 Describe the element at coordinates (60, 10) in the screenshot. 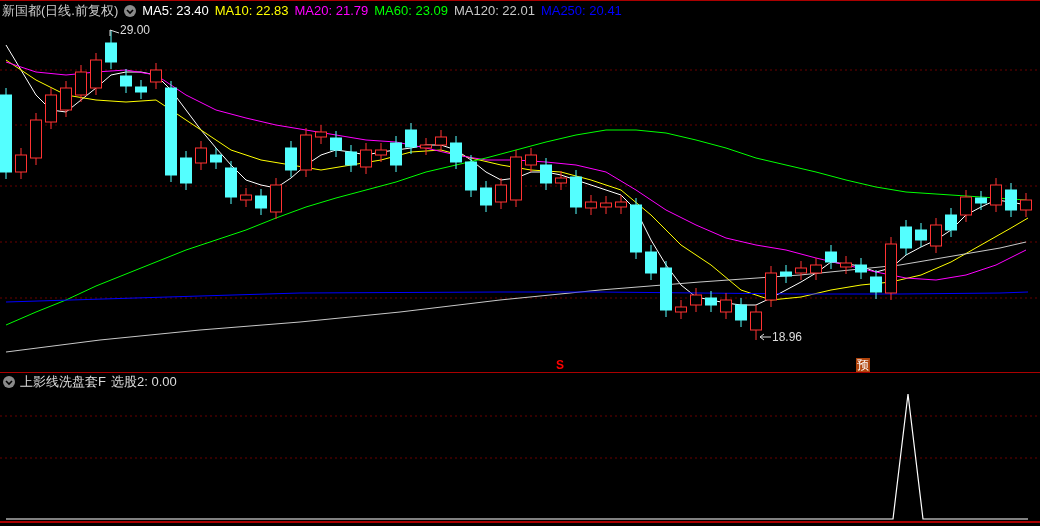

I see `chart-title: 新国都(日线.前复权)` at that location.